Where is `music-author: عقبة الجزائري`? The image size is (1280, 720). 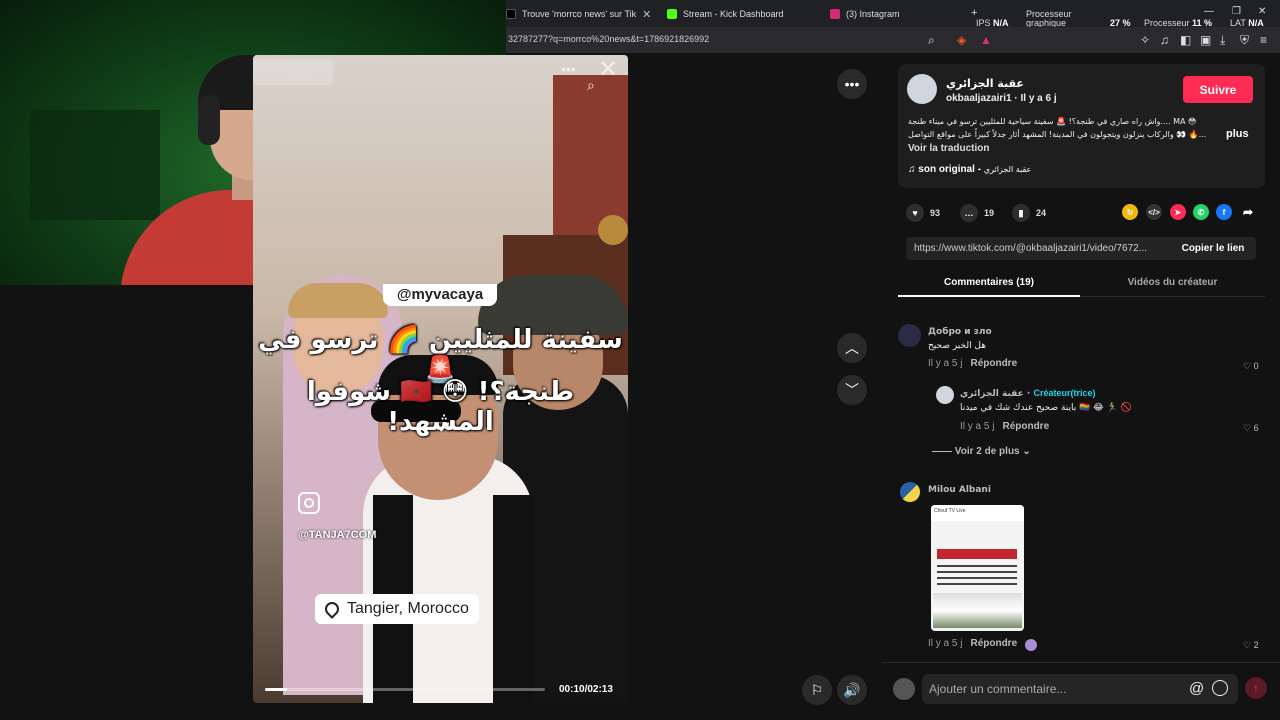 music-author: عقبة الجزائري is located at coordinates (1007, 169).